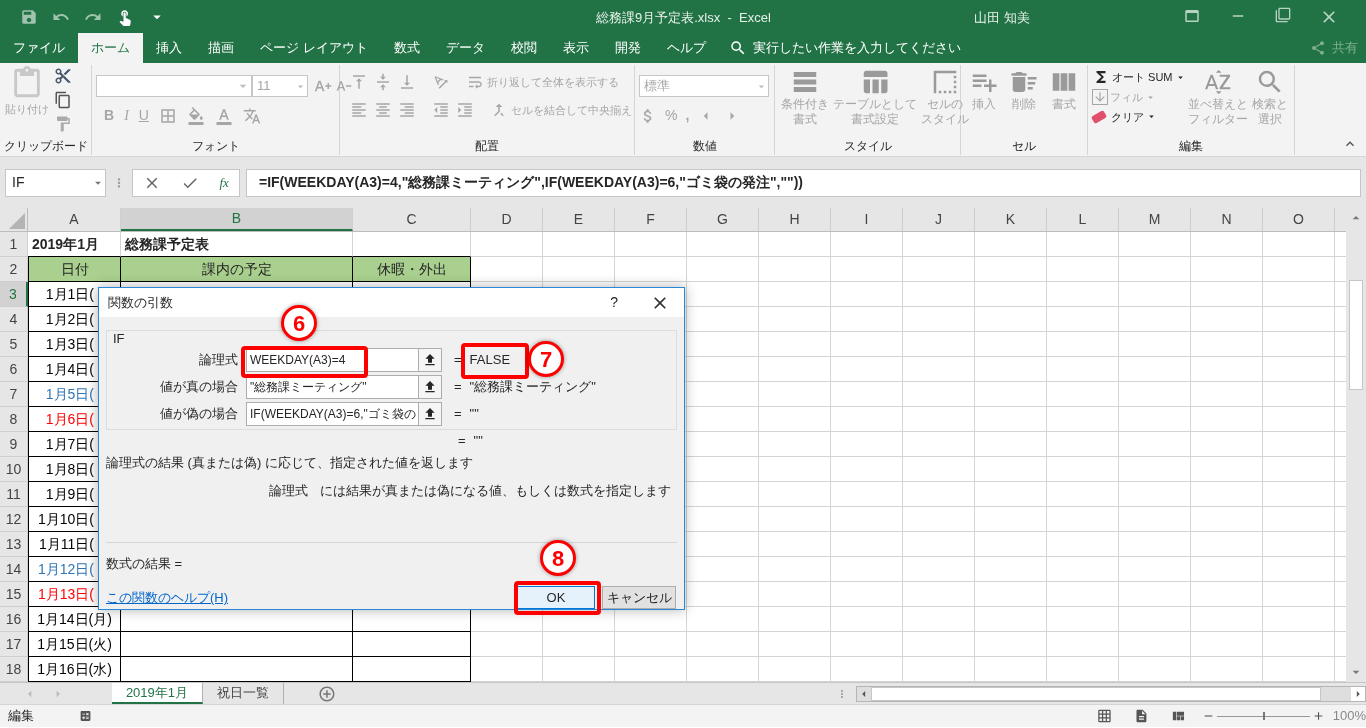  What do you see at coordinates (39, 48) in the screenshot?
I see `ribbon-tab: ファイル` at bounding box center [39, 48].